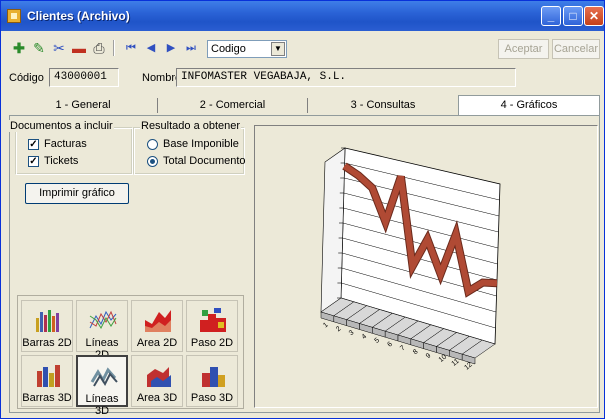  Describe the element at coordinates (551, 16) in the screenshot. I see `minimize-button: _` at that location.